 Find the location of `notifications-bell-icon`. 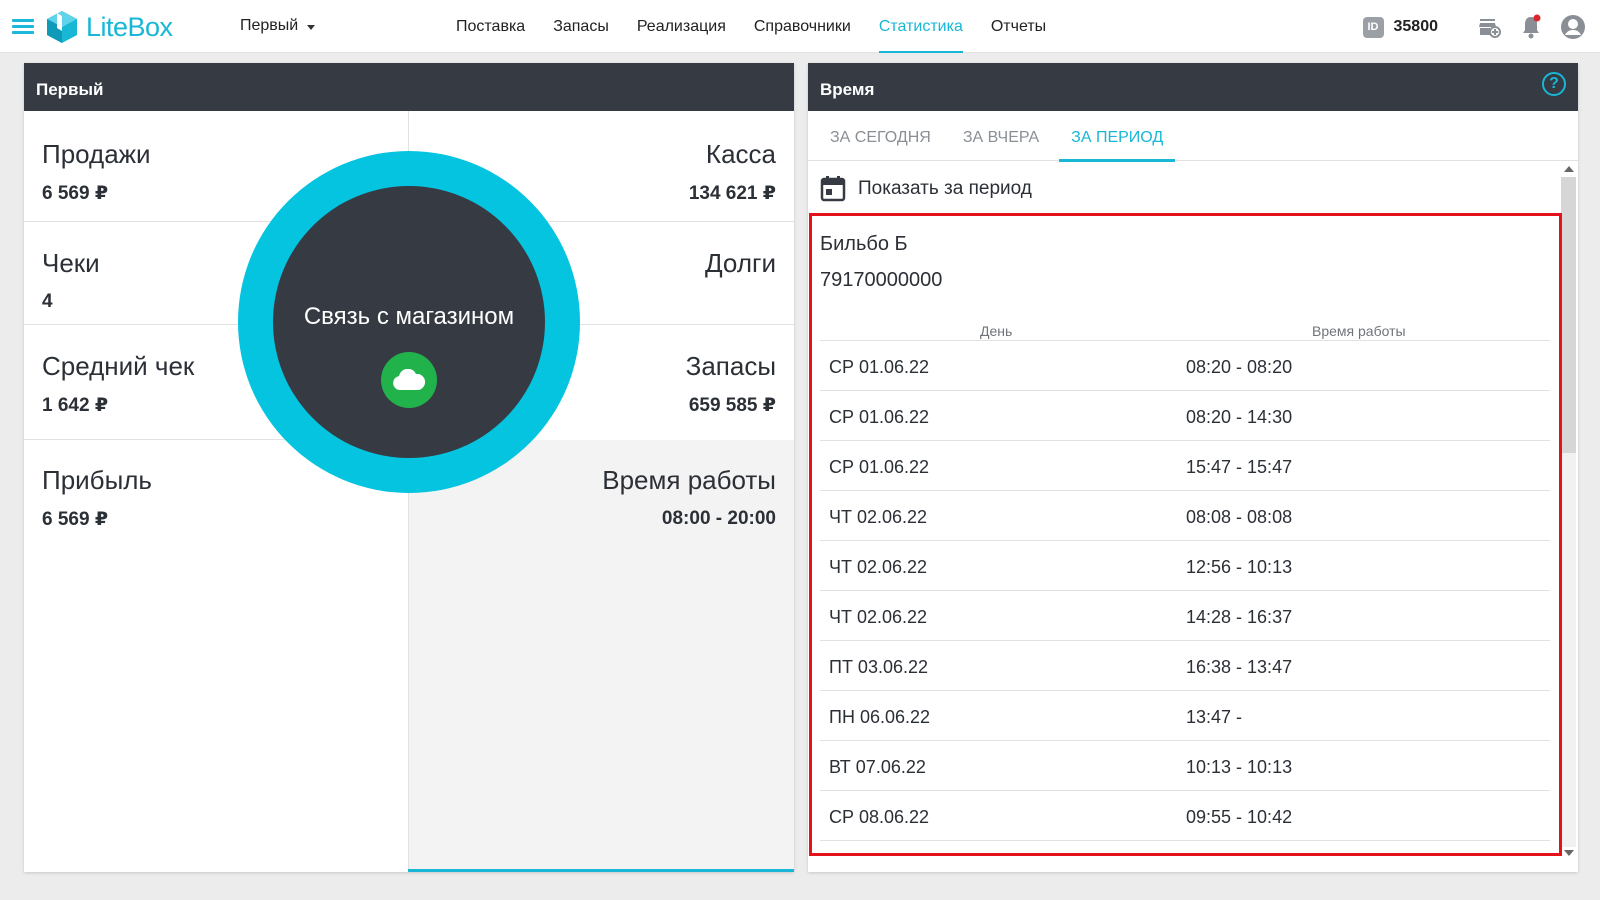

notifications-bell-icon is located at coordinates (1531, 27).